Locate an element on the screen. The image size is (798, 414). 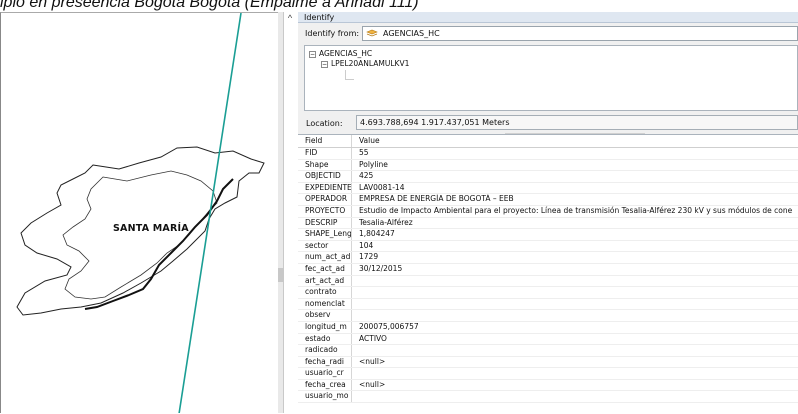
field-column-header: Field is located at coordinates (325, 141).